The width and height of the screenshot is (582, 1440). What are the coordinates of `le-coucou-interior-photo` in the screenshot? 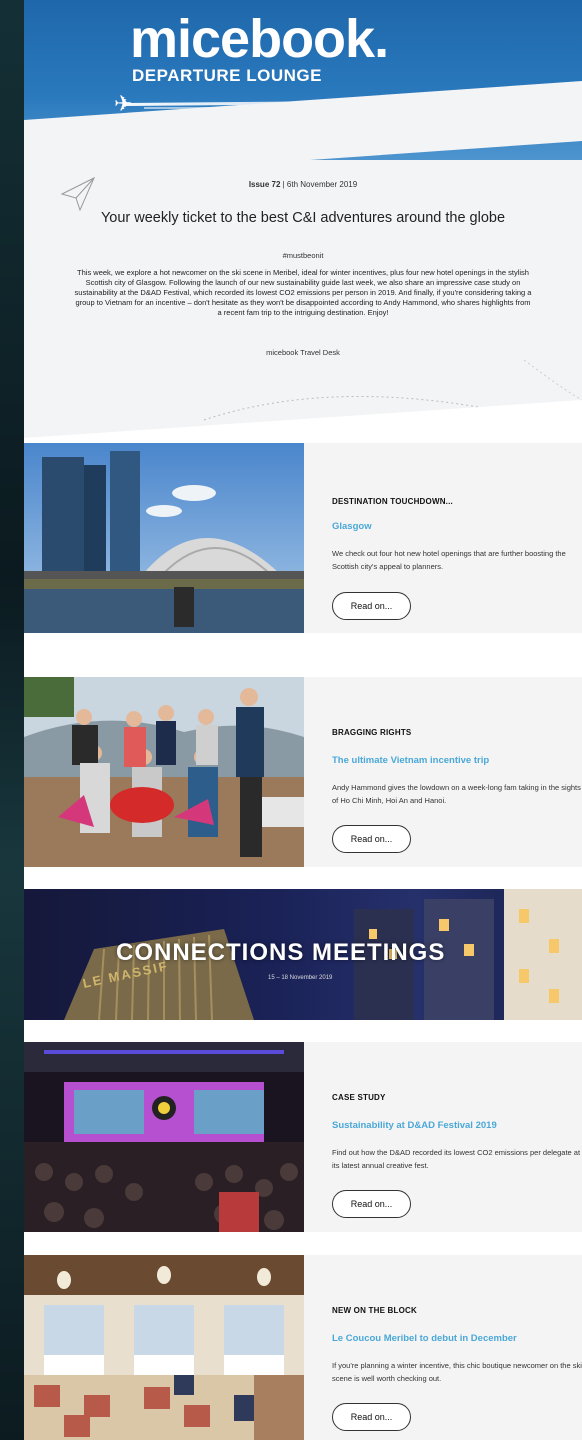 It's located at (164, 1347).